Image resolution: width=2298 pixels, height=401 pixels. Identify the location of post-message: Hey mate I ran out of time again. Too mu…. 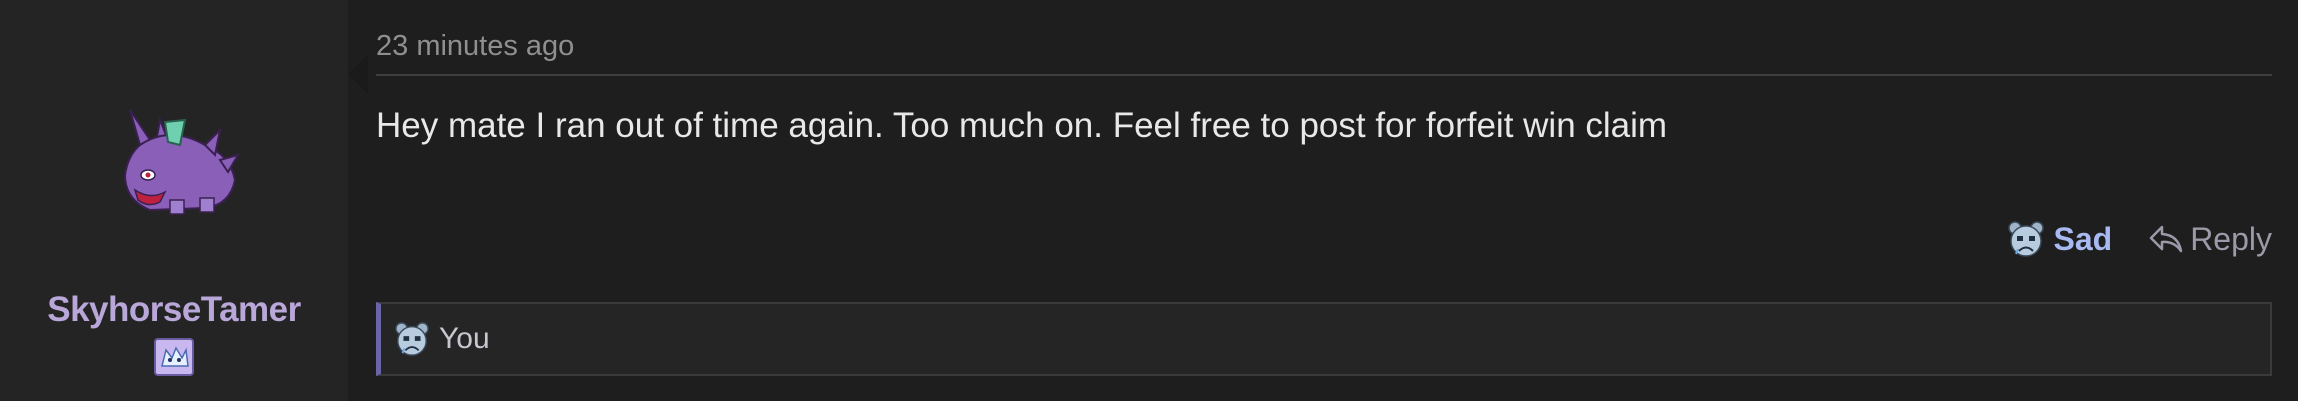
(1022, 125).